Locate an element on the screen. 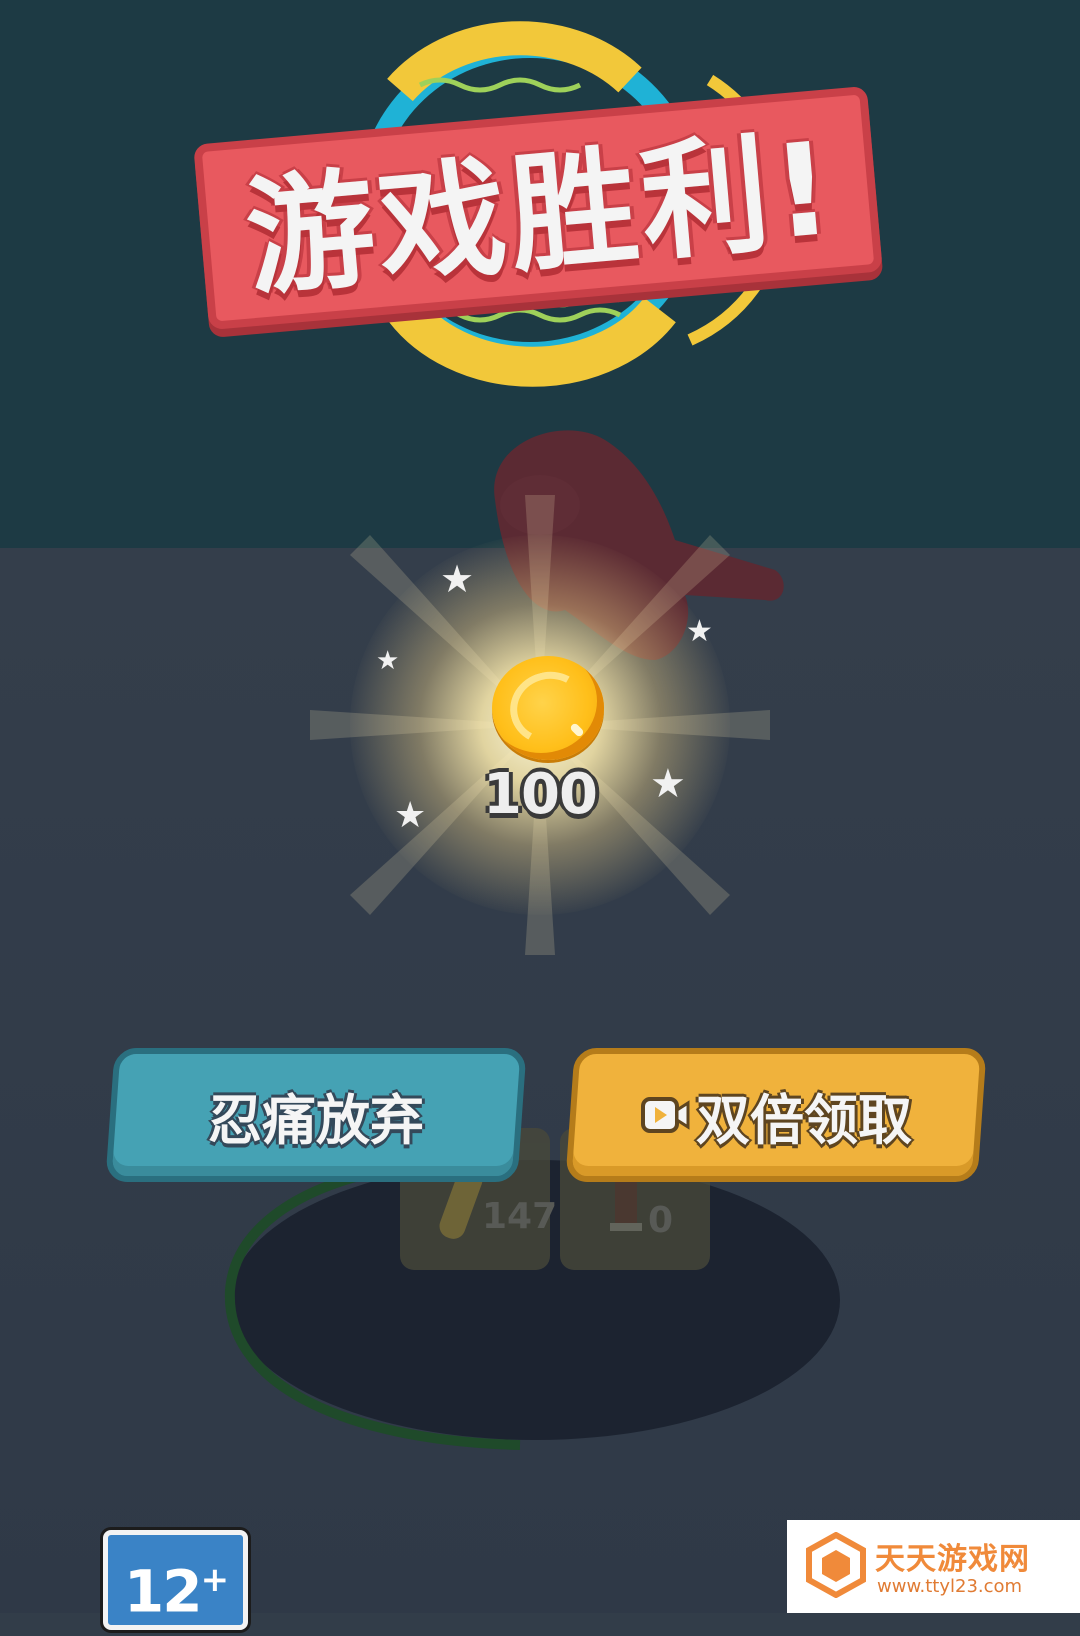 This screenshot has width=1080, height=1636. give-up-button: 忍痛放弃 is located at coordinates (316, 1115).